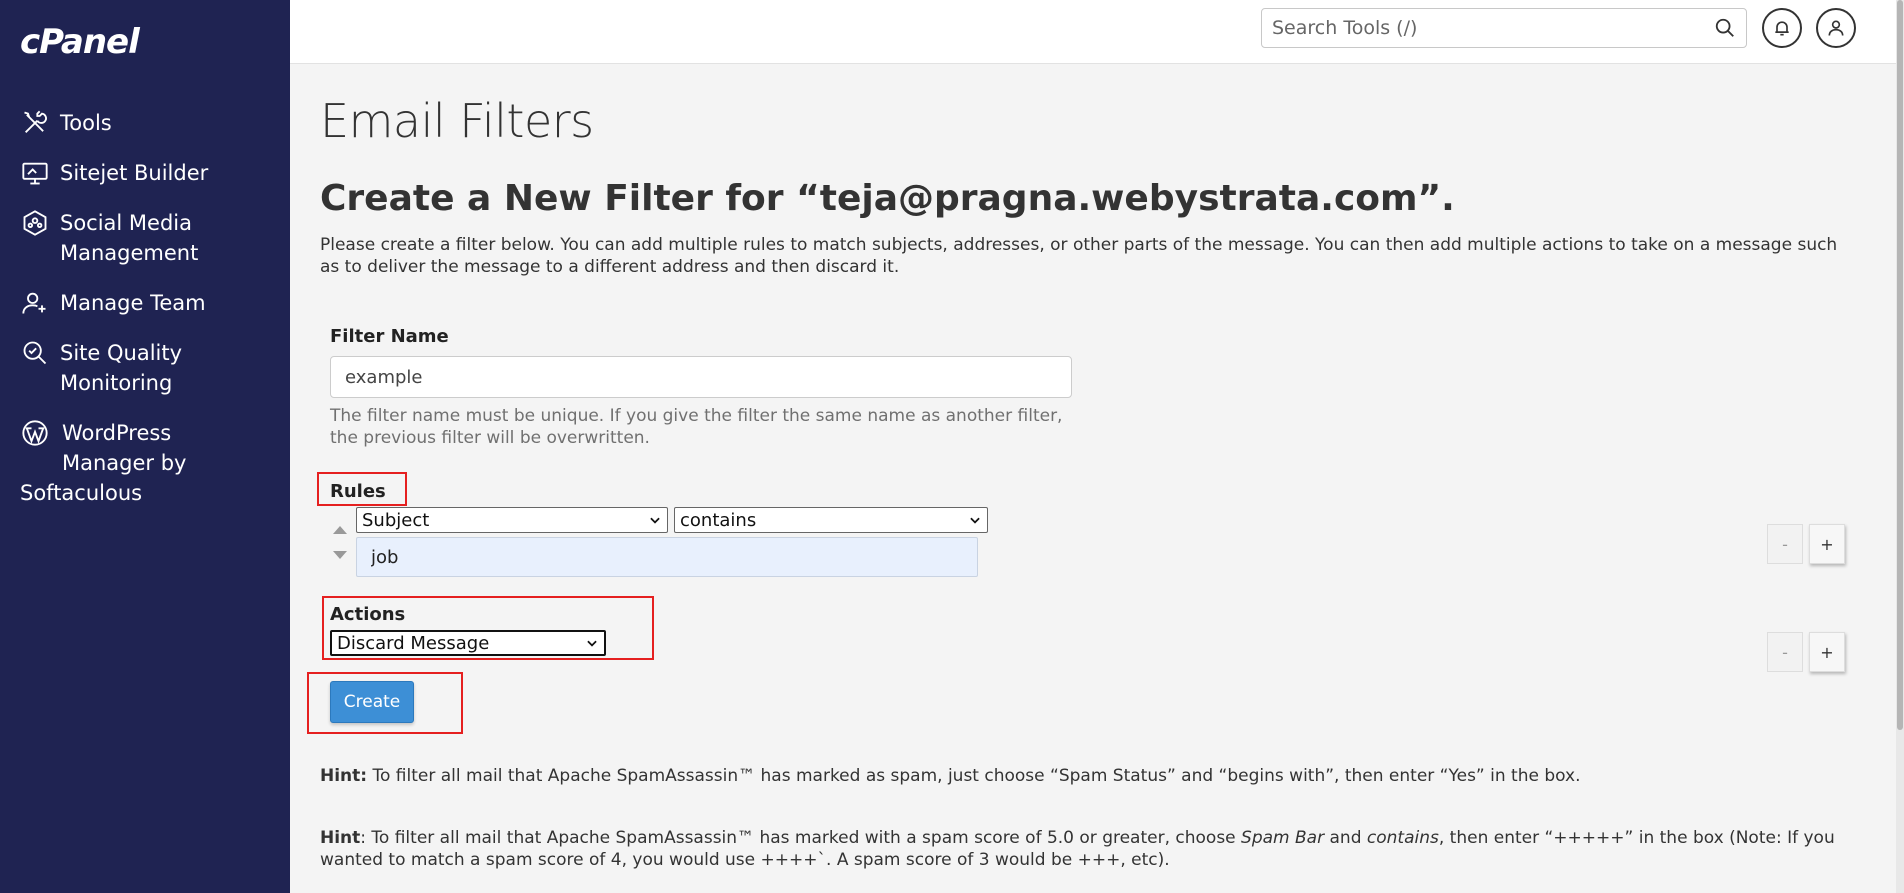 Image resolution: width=1904 pixels, height=893 pixels. I want to click on rule-operator-value: contains, so click(718, 520).